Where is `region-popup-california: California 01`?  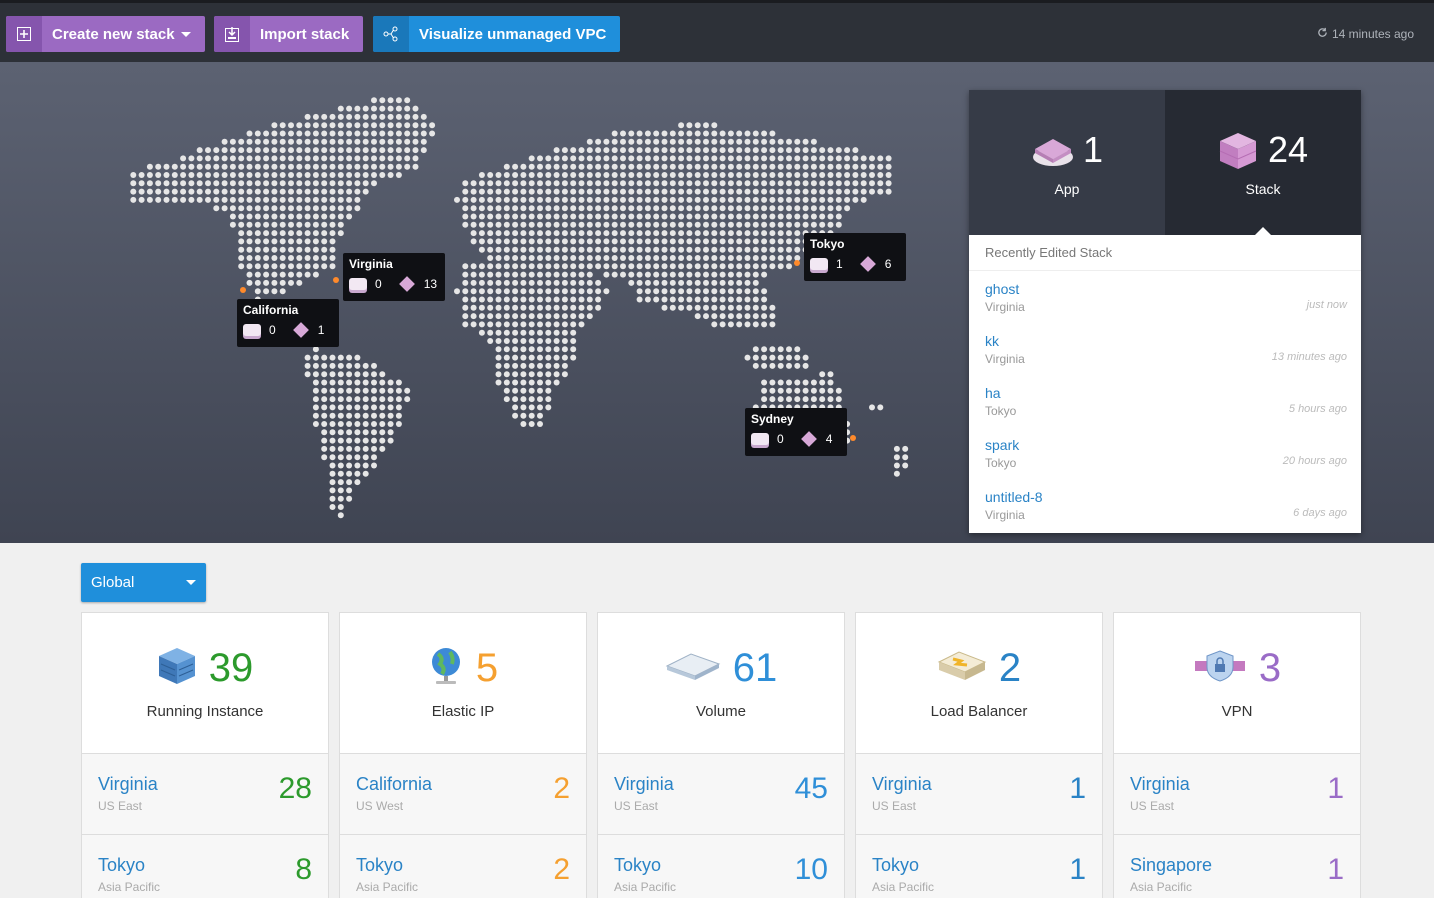 region-popup-california: California 01 is located at coordinates (288, 323).